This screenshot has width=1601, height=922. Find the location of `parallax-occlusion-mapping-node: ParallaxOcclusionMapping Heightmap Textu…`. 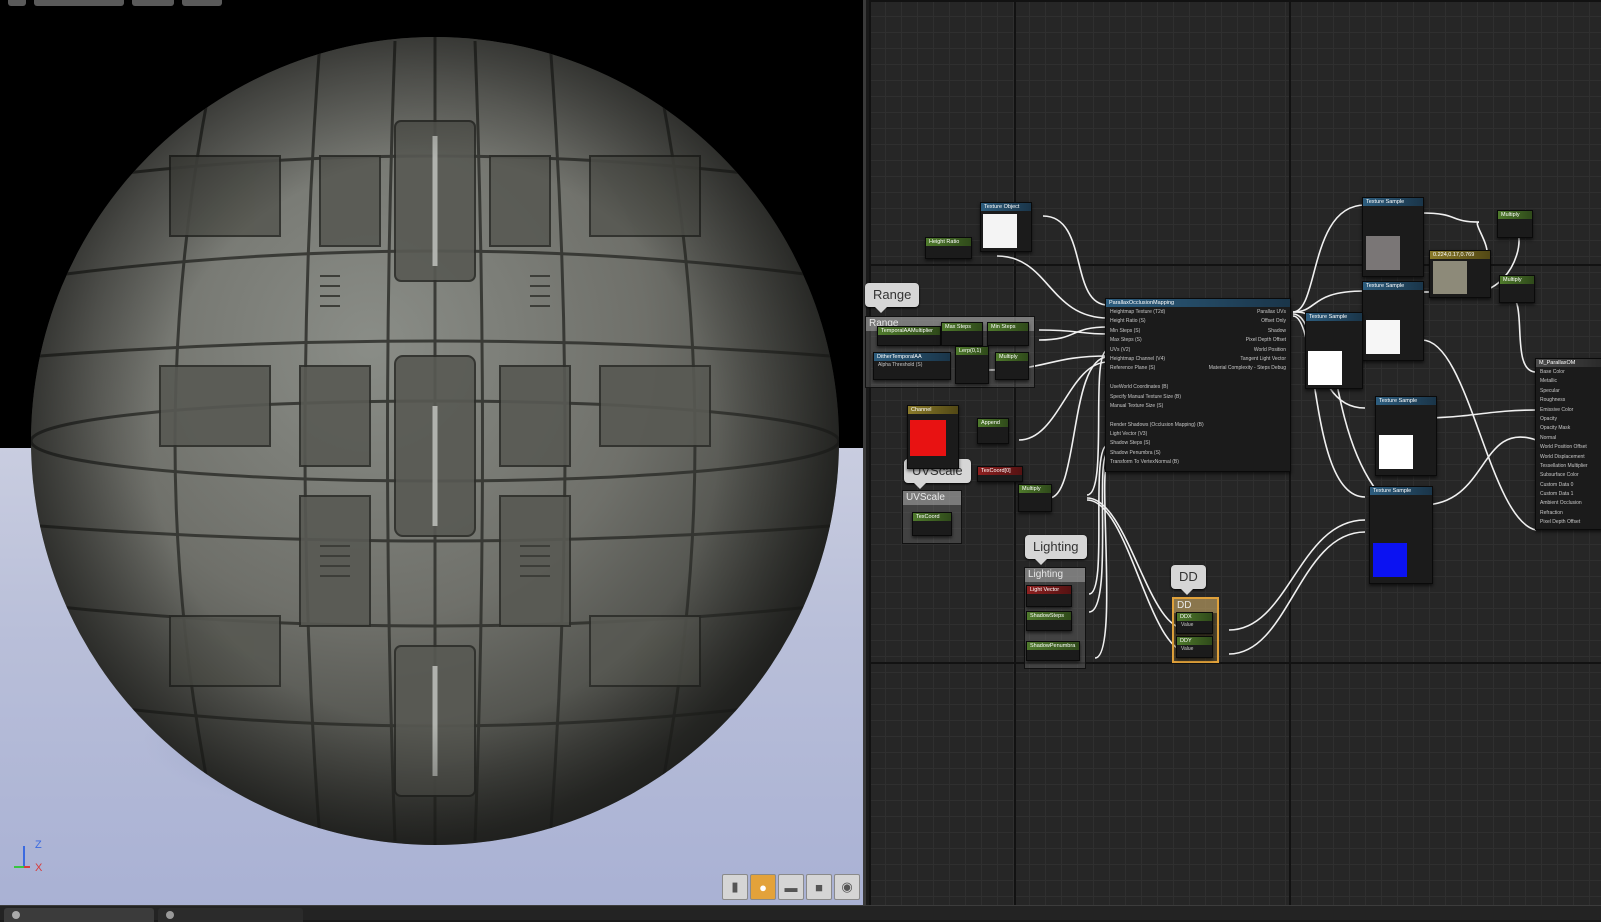

parallax-occlusion-mapping-node: ParallaxOcclusionMapping Heightmap Textu… is located at coordinates (1198, 385).